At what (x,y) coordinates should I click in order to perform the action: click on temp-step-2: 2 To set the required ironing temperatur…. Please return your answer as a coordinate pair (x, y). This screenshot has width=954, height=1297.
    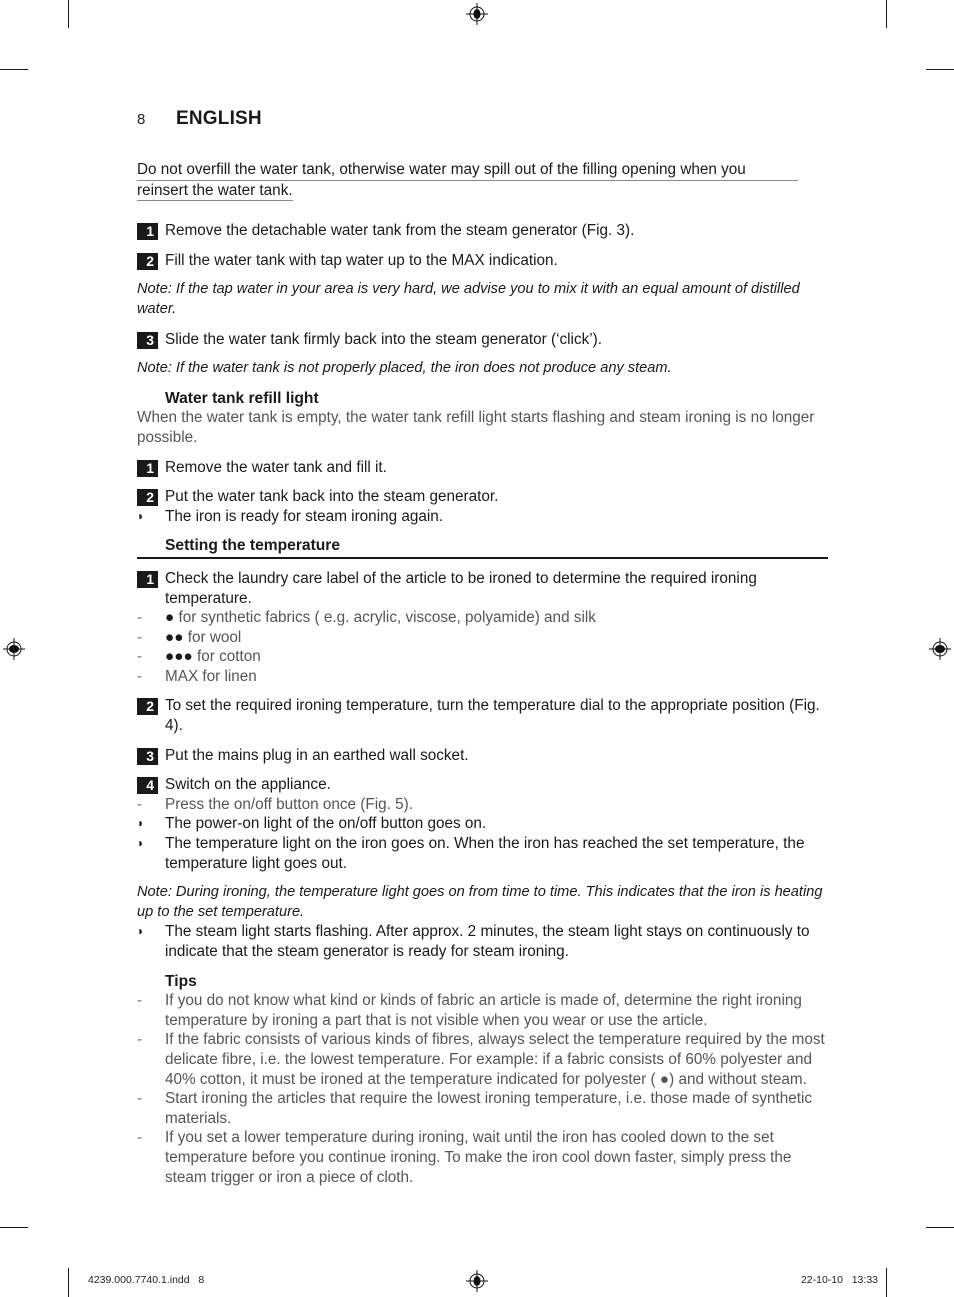
    Looking at the image, I should click on (482, 715).